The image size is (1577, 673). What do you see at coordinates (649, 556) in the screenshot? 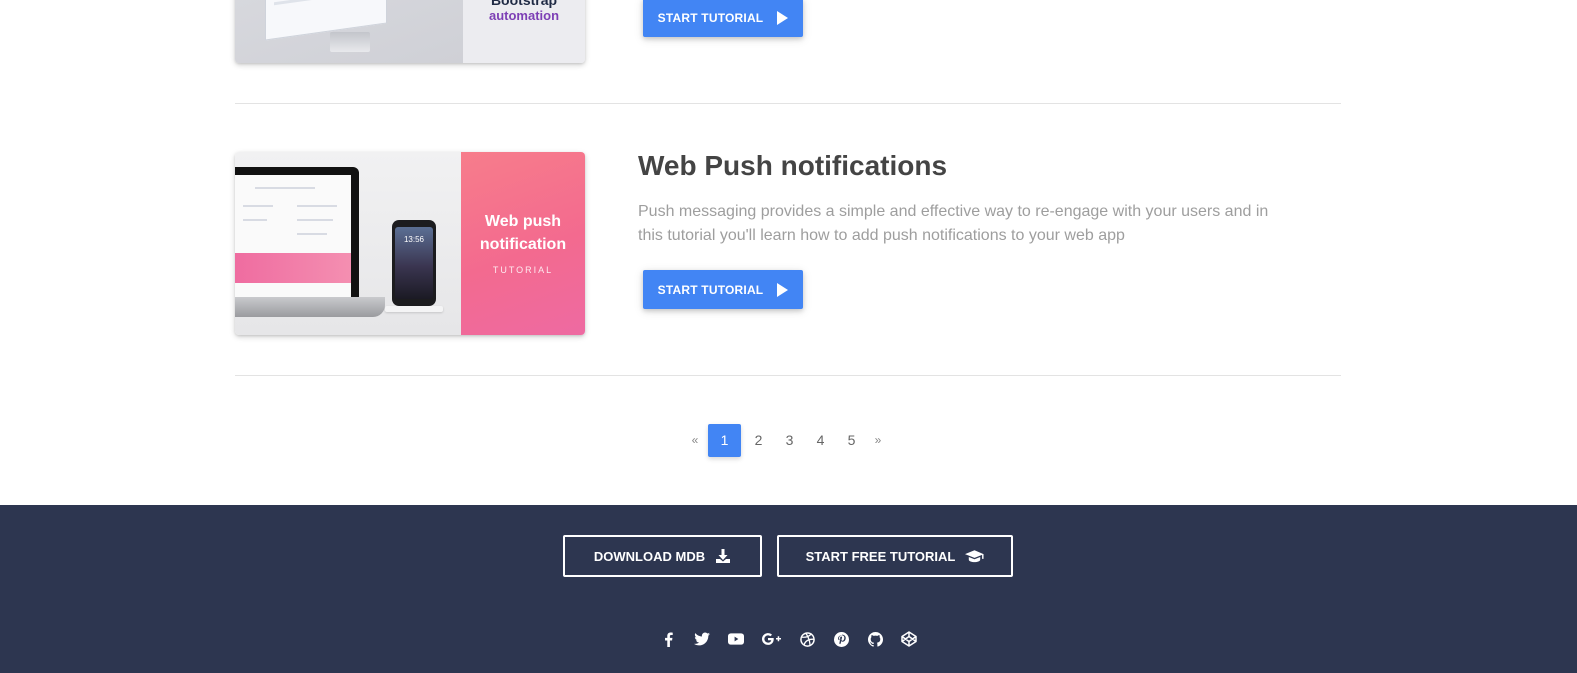
I see `download-mdb-label: DOWNLOAD MDB` at bounding box center [649, 556].